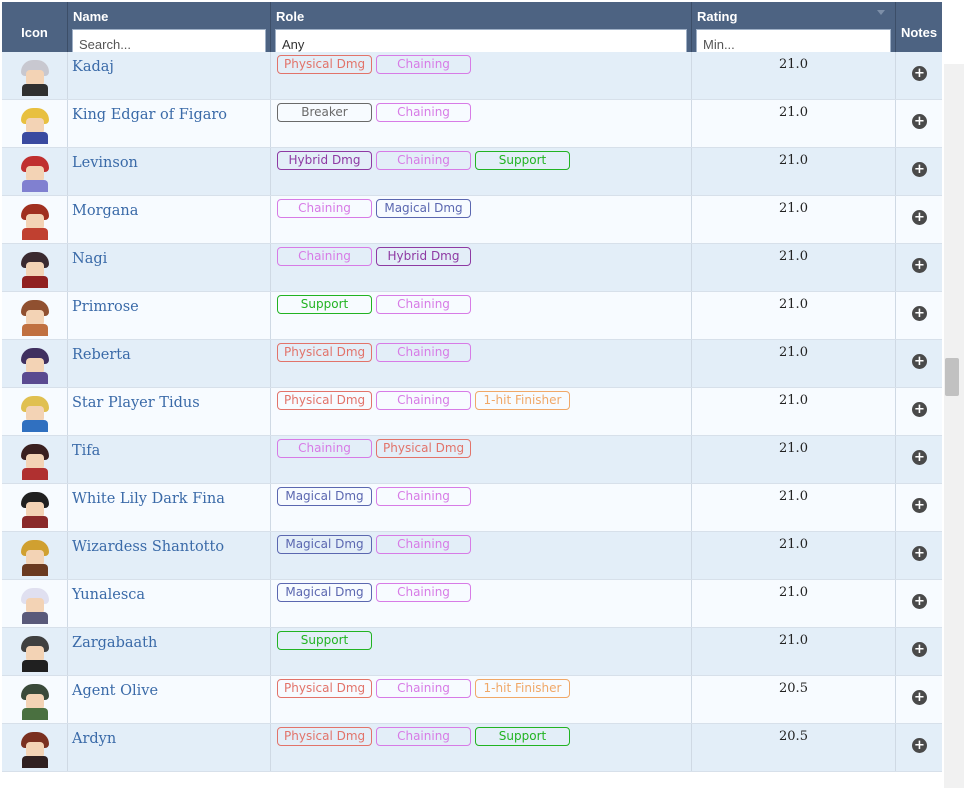  Describe the element at coordinates (481, 219) in the screenshot. I see `role-cell: Chaining Magical Dmg` at that location.